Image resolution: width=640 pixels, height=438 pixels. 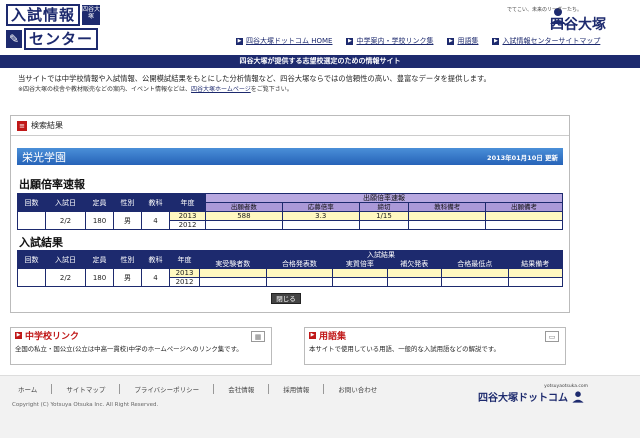 What do you see at coordinates (244, 207) in the screenshot?
I see `col-applicants: 出願者数` at bounding box center [244, 207].